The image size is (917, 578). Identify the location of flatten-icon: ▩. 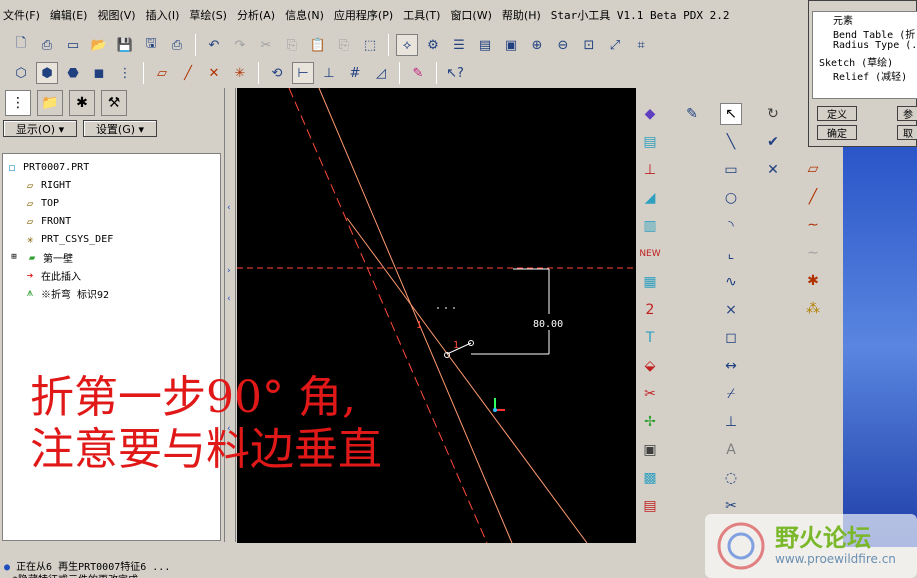
(650, 478).